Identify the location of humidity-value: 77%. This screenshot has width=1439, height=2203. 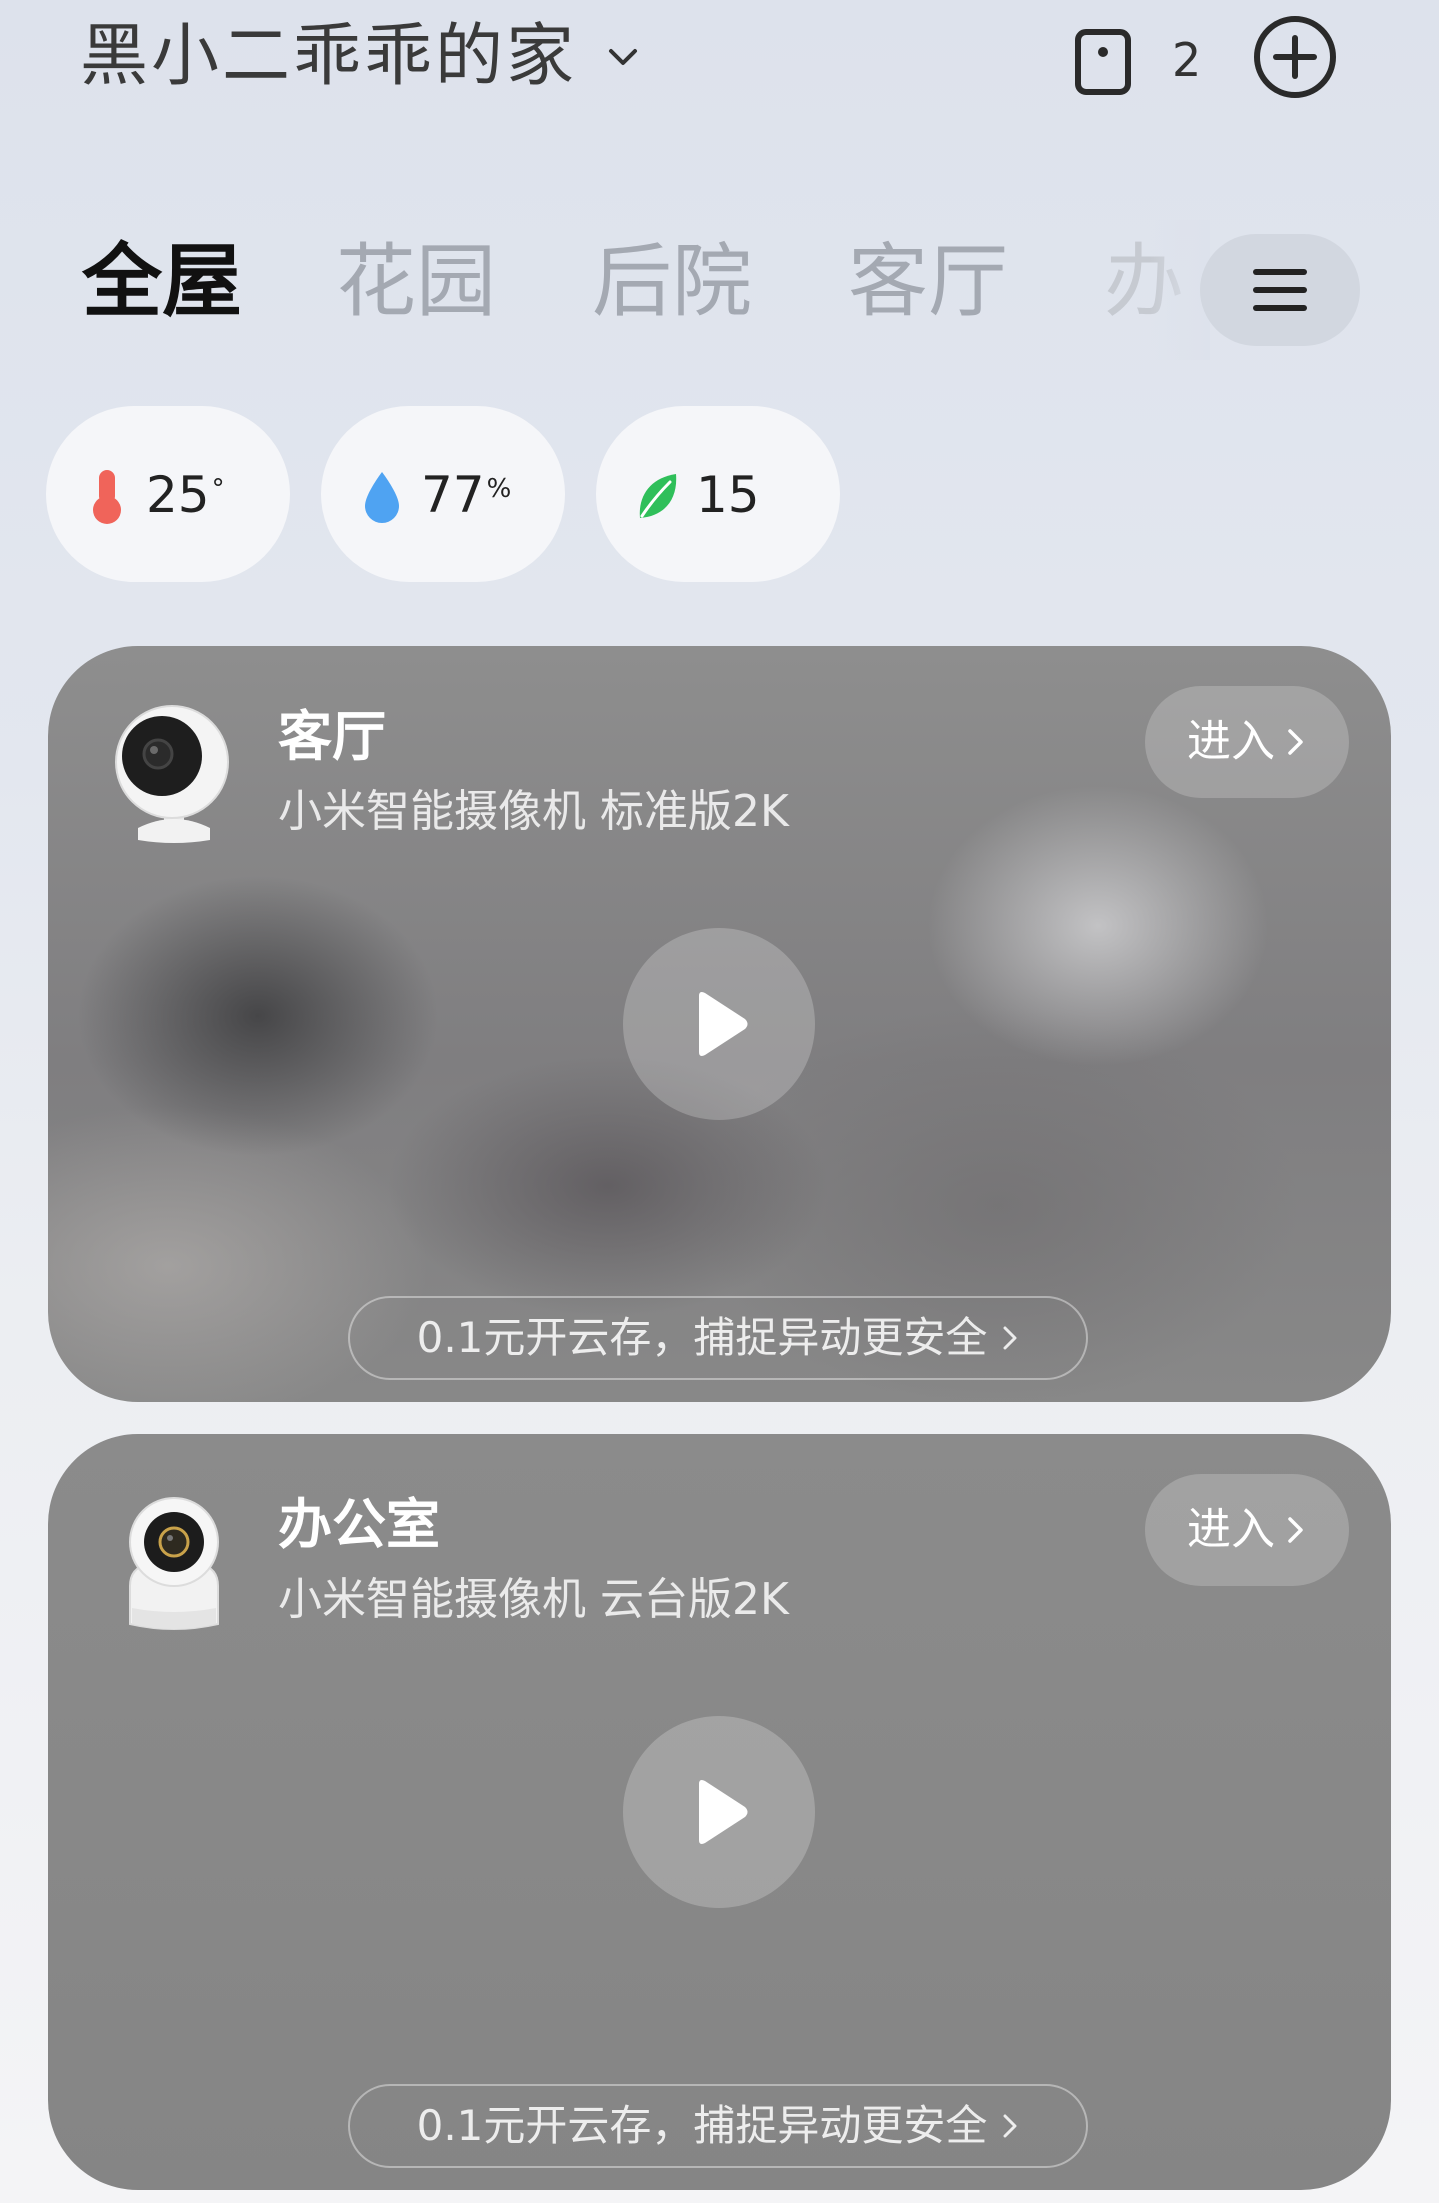
(466, 495).